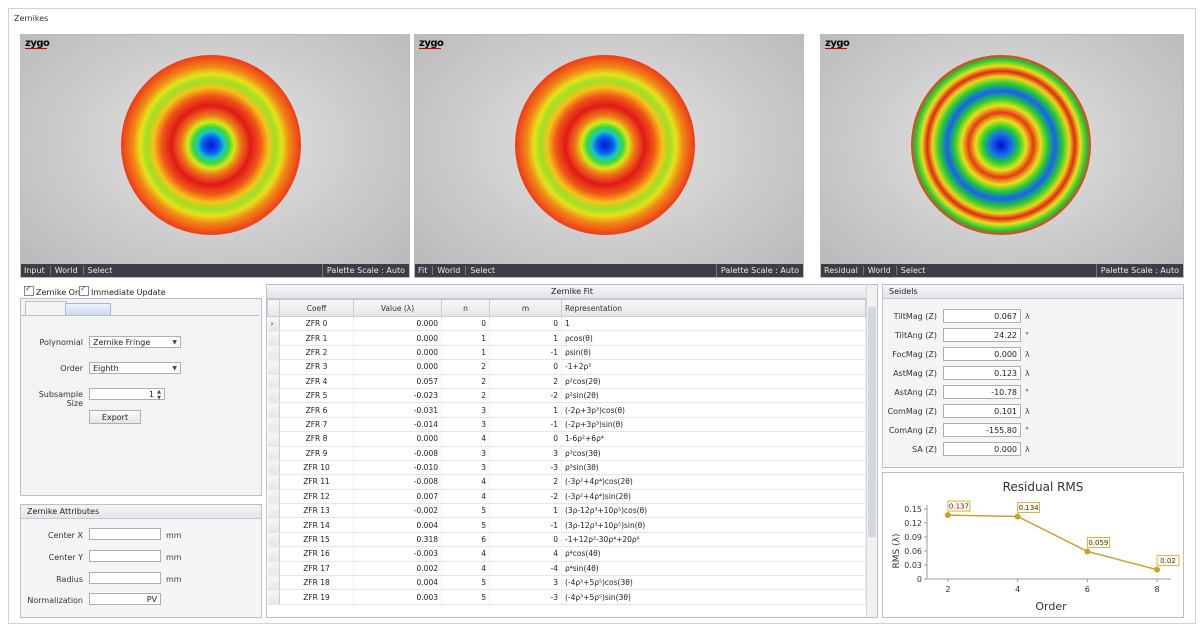 The image size is (1200, 628). What do you see at coordinates (566, 569) in the screenshot?
I see `table-row: ZFR 17 0.002 4 -4 ρ⁴sin(4θ)` at bounding box center [566, 569].